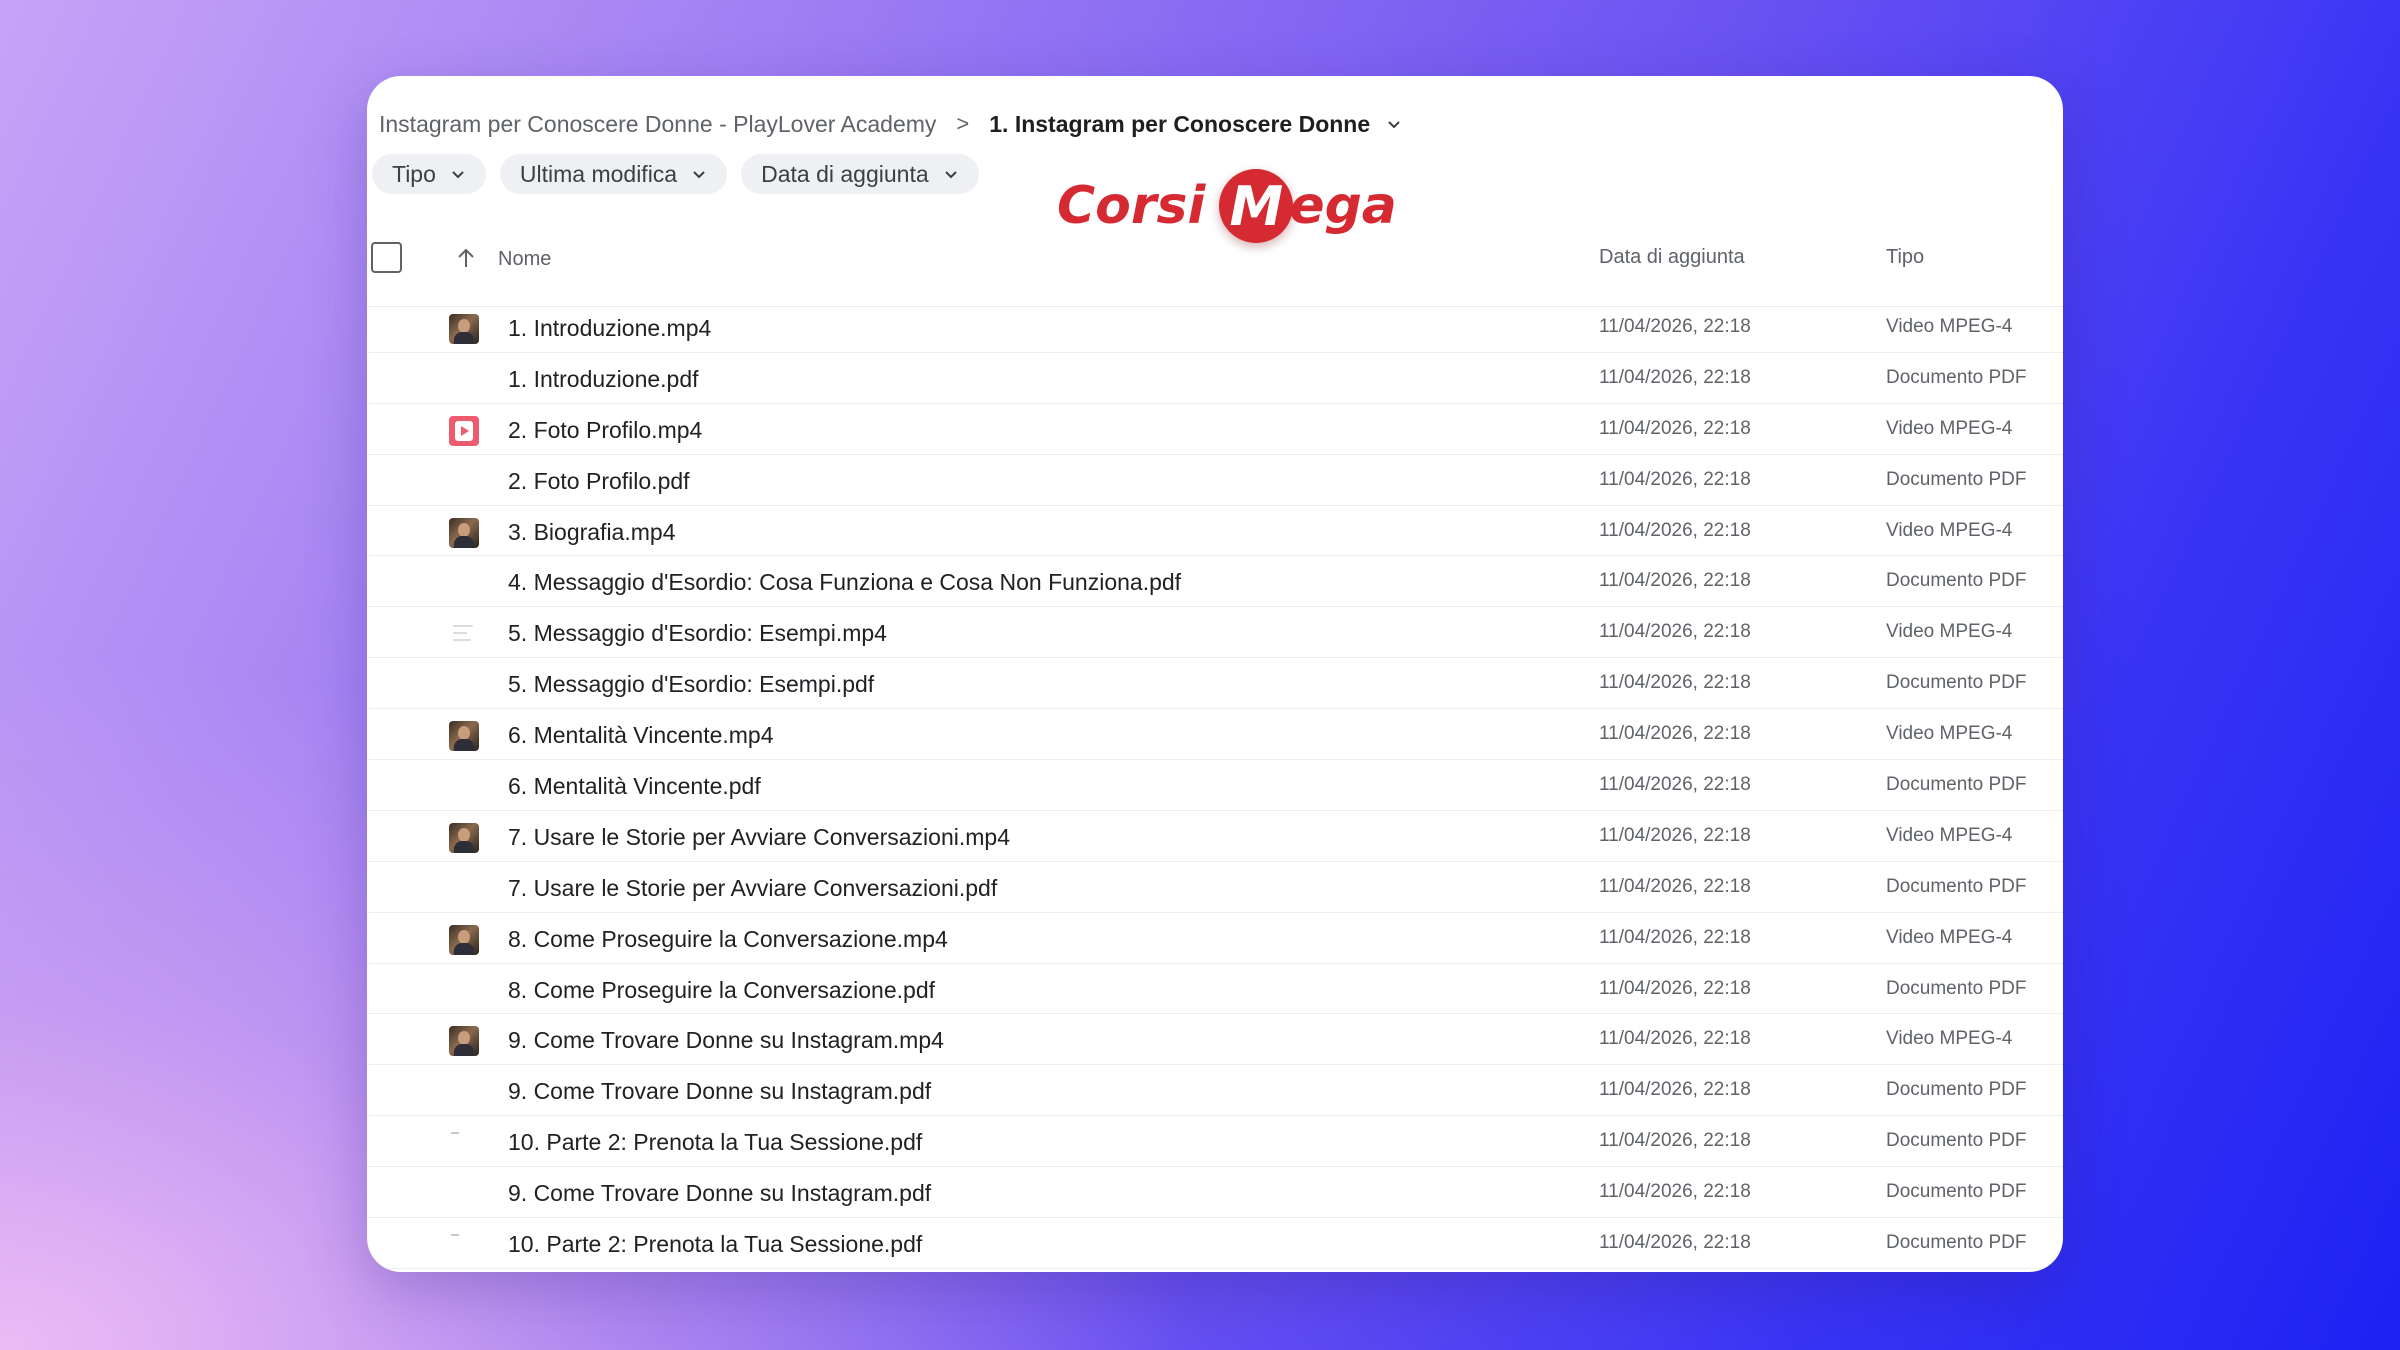 The height and width of the screenshot is (1350, 2400). I want to click on table-header: Nome Data di aggiunta Tipo, so click(1215, 266).